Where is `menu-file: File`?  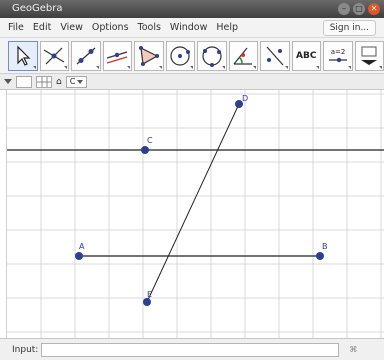 menu-file: File is located at coordinates (16, 27).